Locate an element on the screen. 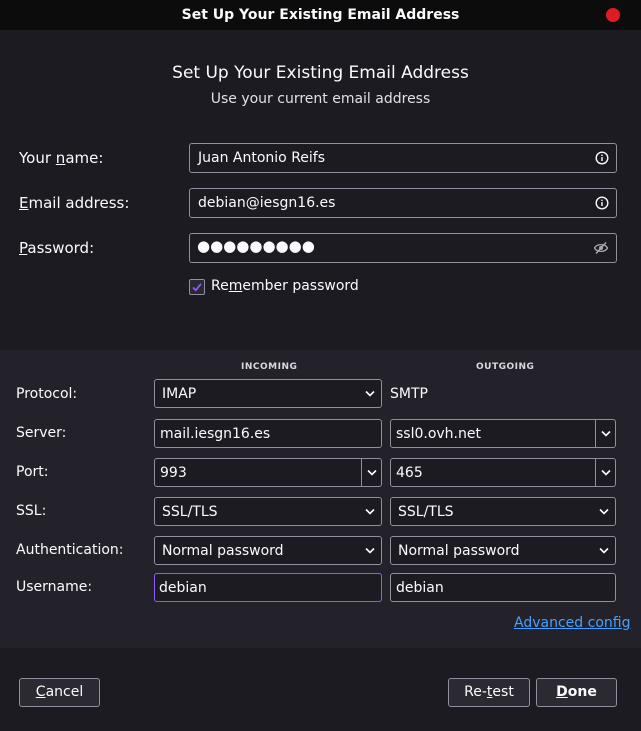 This screenshot has height=731, width=641. button-bar: Cancel Re-test Done is located at coordinates (320, 689).